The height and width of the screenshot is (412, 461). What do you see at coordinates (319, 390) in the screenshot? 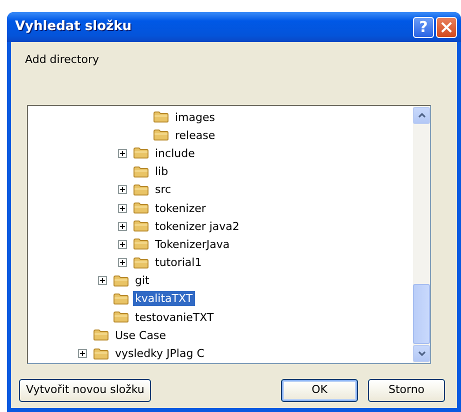
I see `ok-button: OK` at bounding box center [319, 390].